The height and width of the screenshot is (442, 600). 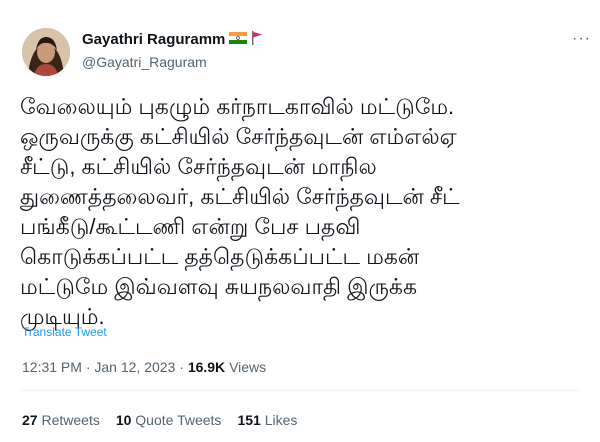 What do you see at coordinates (257, 38) in the screenshot?
I see `red-flag-icon` at bounding box center [257, 38].